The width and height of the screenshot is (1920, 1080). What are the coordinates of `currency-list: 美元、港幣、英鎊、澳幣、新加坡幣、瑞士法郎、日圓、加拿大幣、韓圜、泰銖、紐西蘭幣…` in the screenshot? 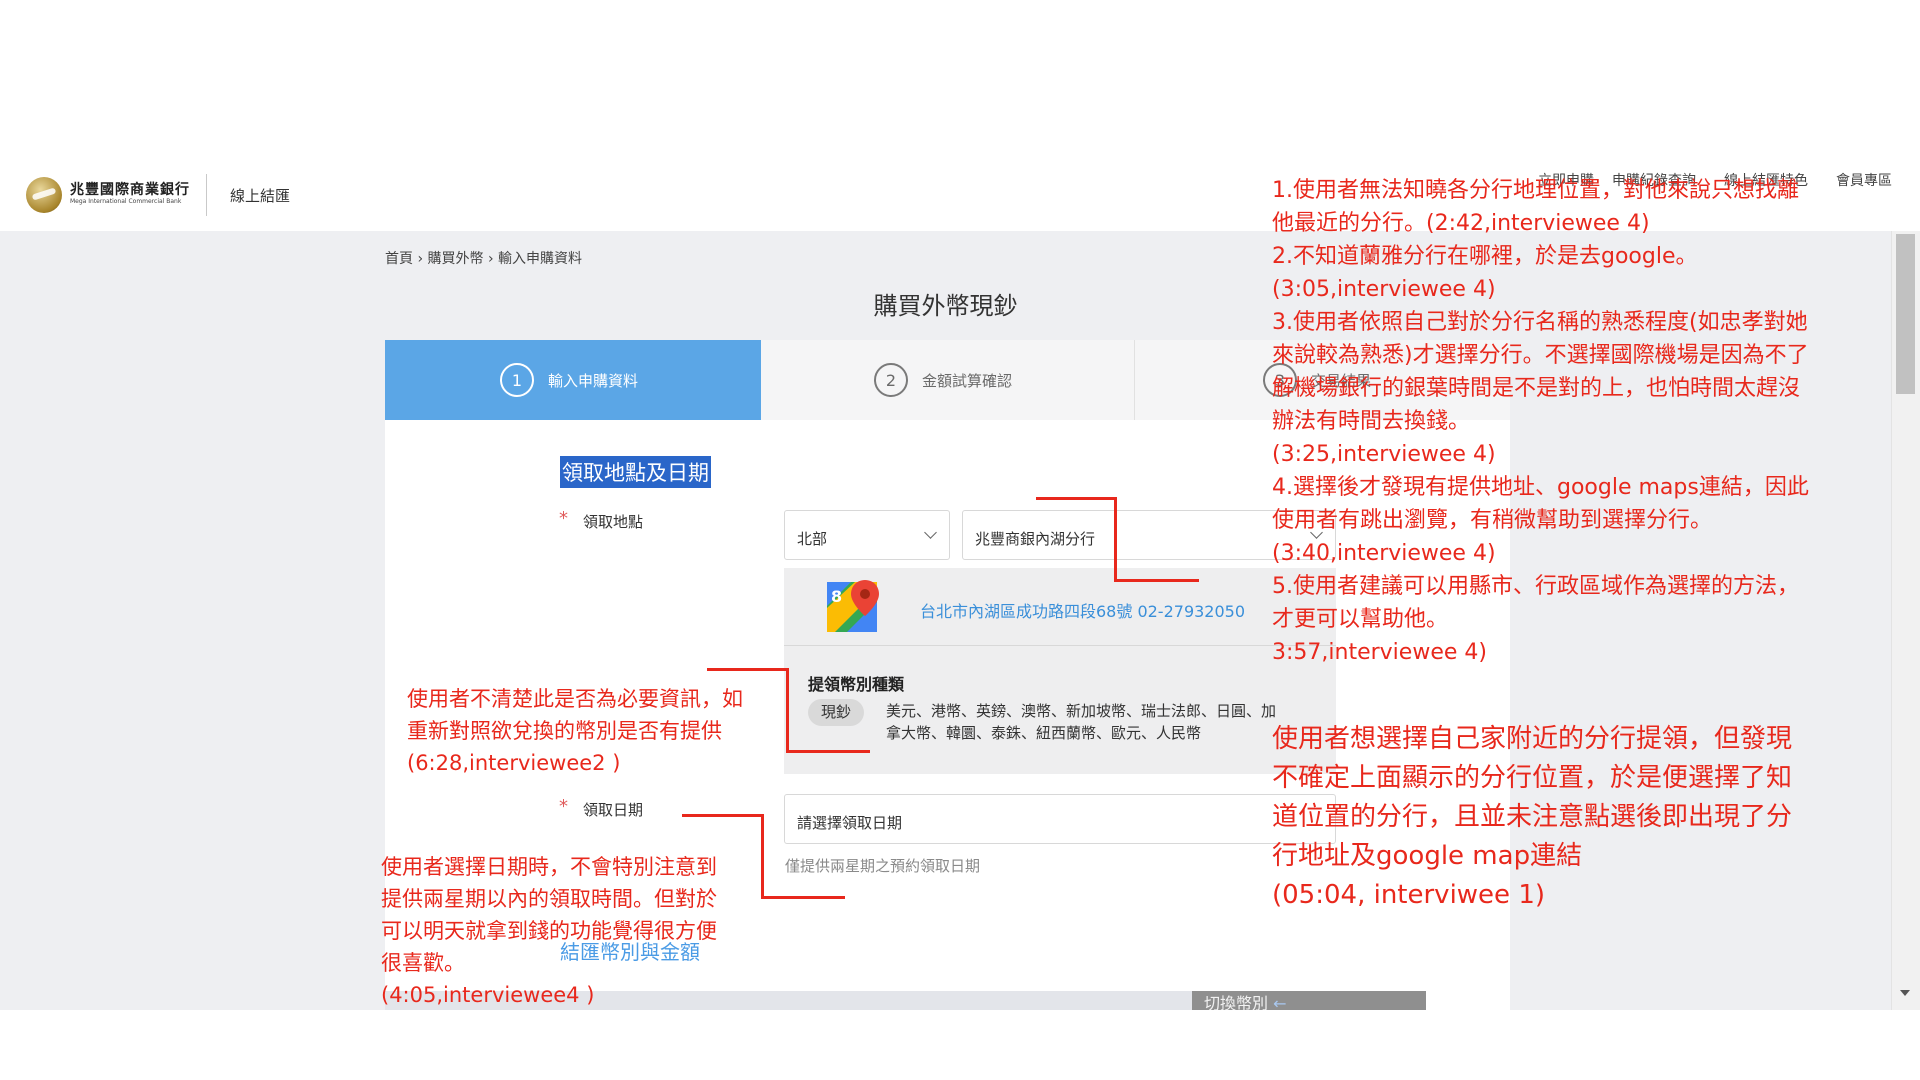 It's located at (1081, 722).